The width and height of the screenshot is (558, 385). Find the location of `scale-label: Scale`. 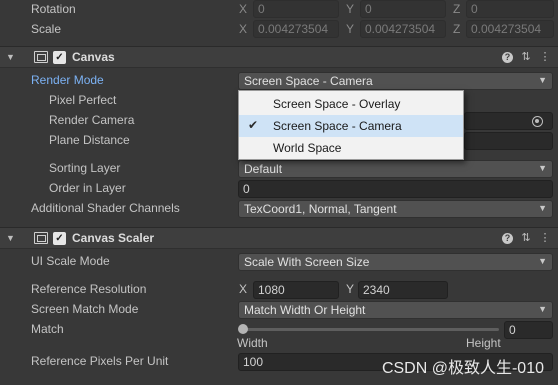

scale-label: Scale is located at coordinates (46, 29).